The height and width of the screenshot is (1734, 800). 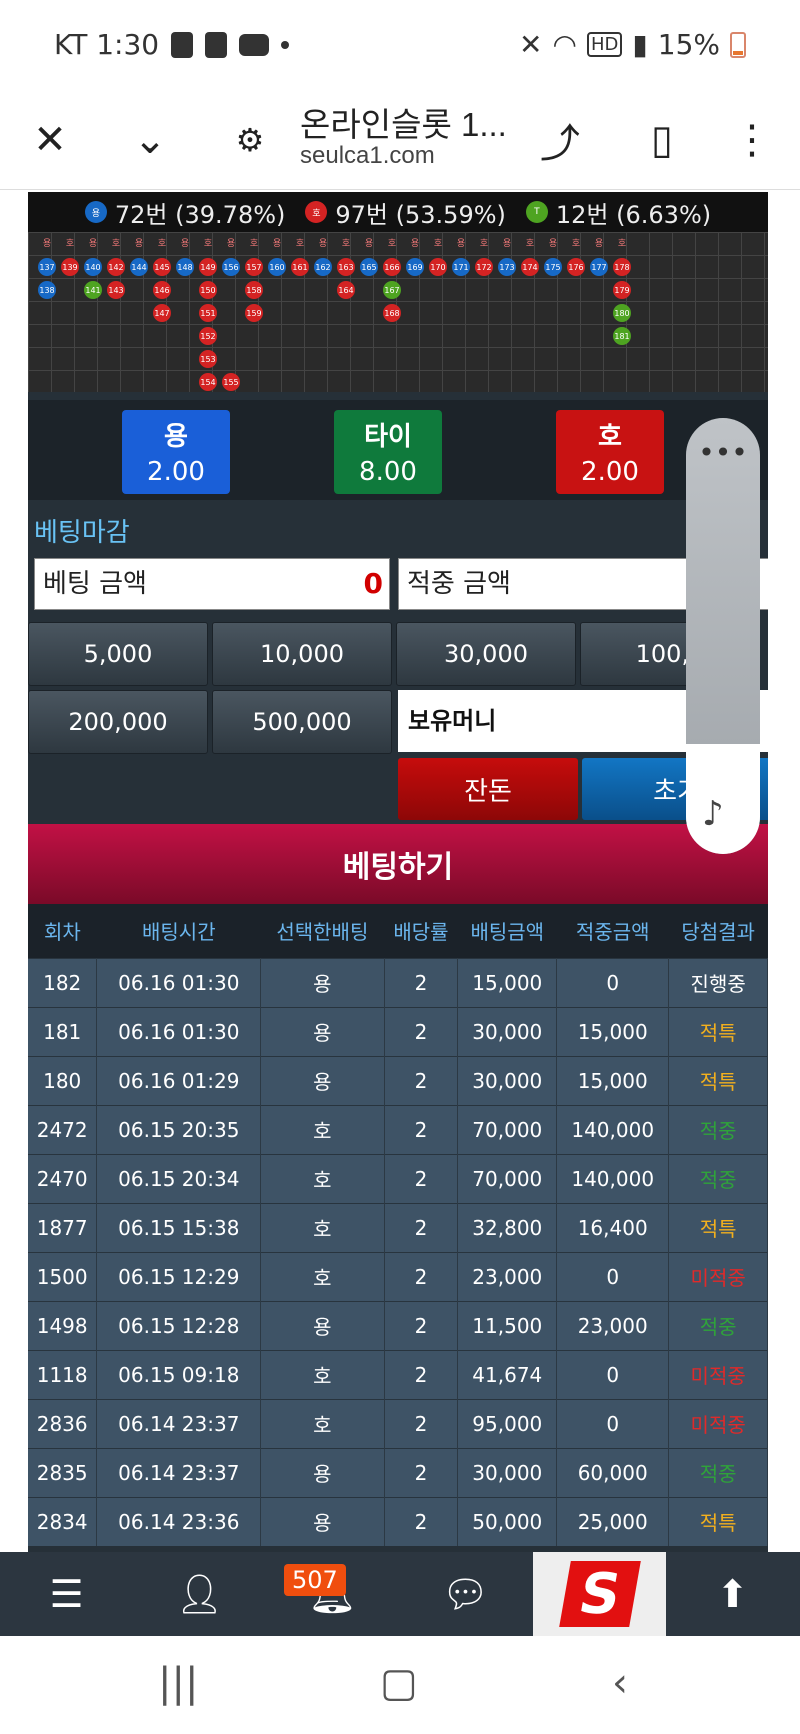 I want to click on roadmap-dot: 147, so click(x=162, y=313).